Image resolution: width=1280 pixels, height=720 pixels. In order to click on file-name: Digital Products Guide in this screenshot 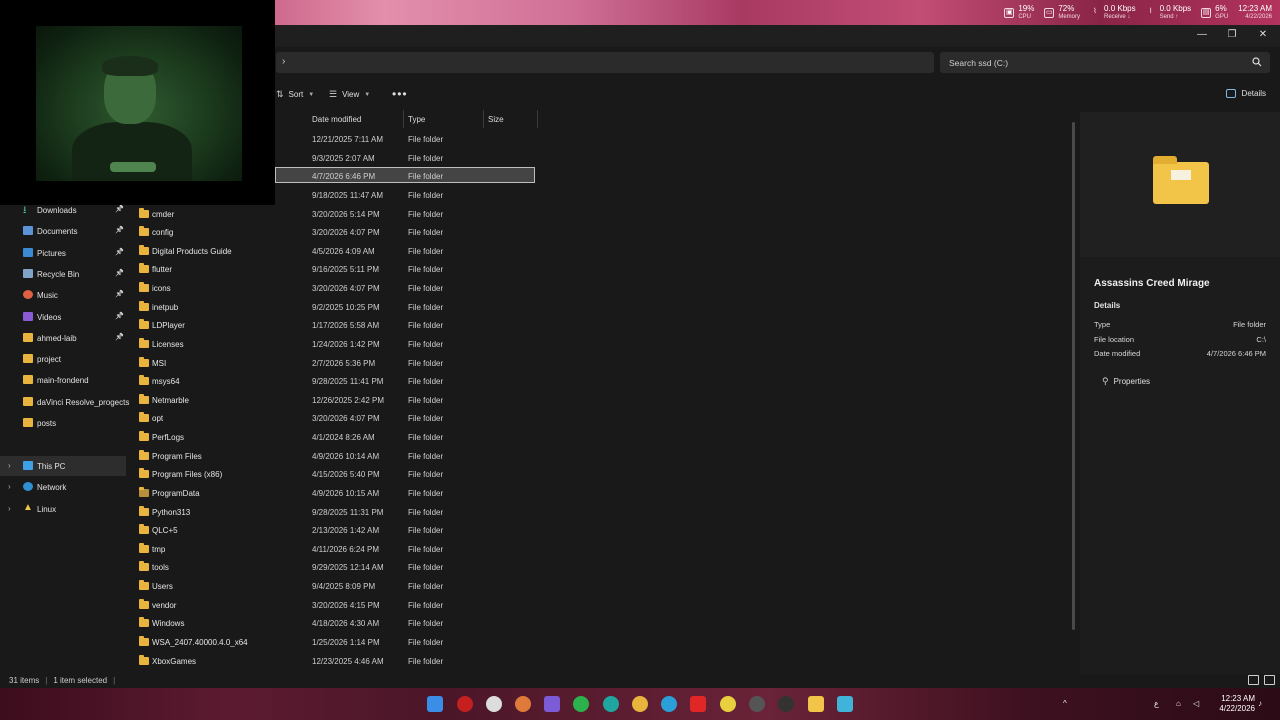, I will do `click(192, 251)`.